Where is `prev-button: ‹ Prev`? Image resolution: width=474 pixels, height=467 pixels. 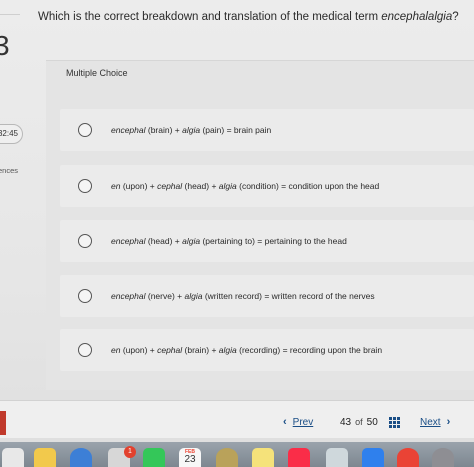 prev-button: ‹ Prev is located at coordinates (298, 422).